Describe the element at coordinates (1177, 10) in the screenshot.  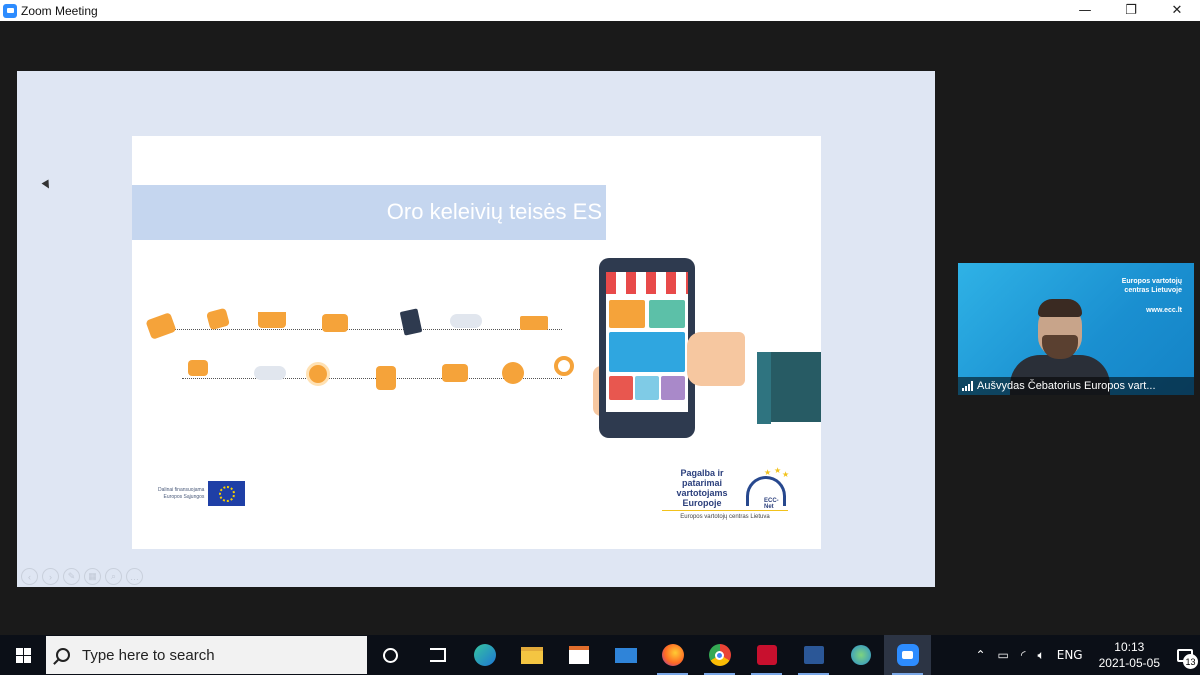
I see `close-button: ✕` at that location.